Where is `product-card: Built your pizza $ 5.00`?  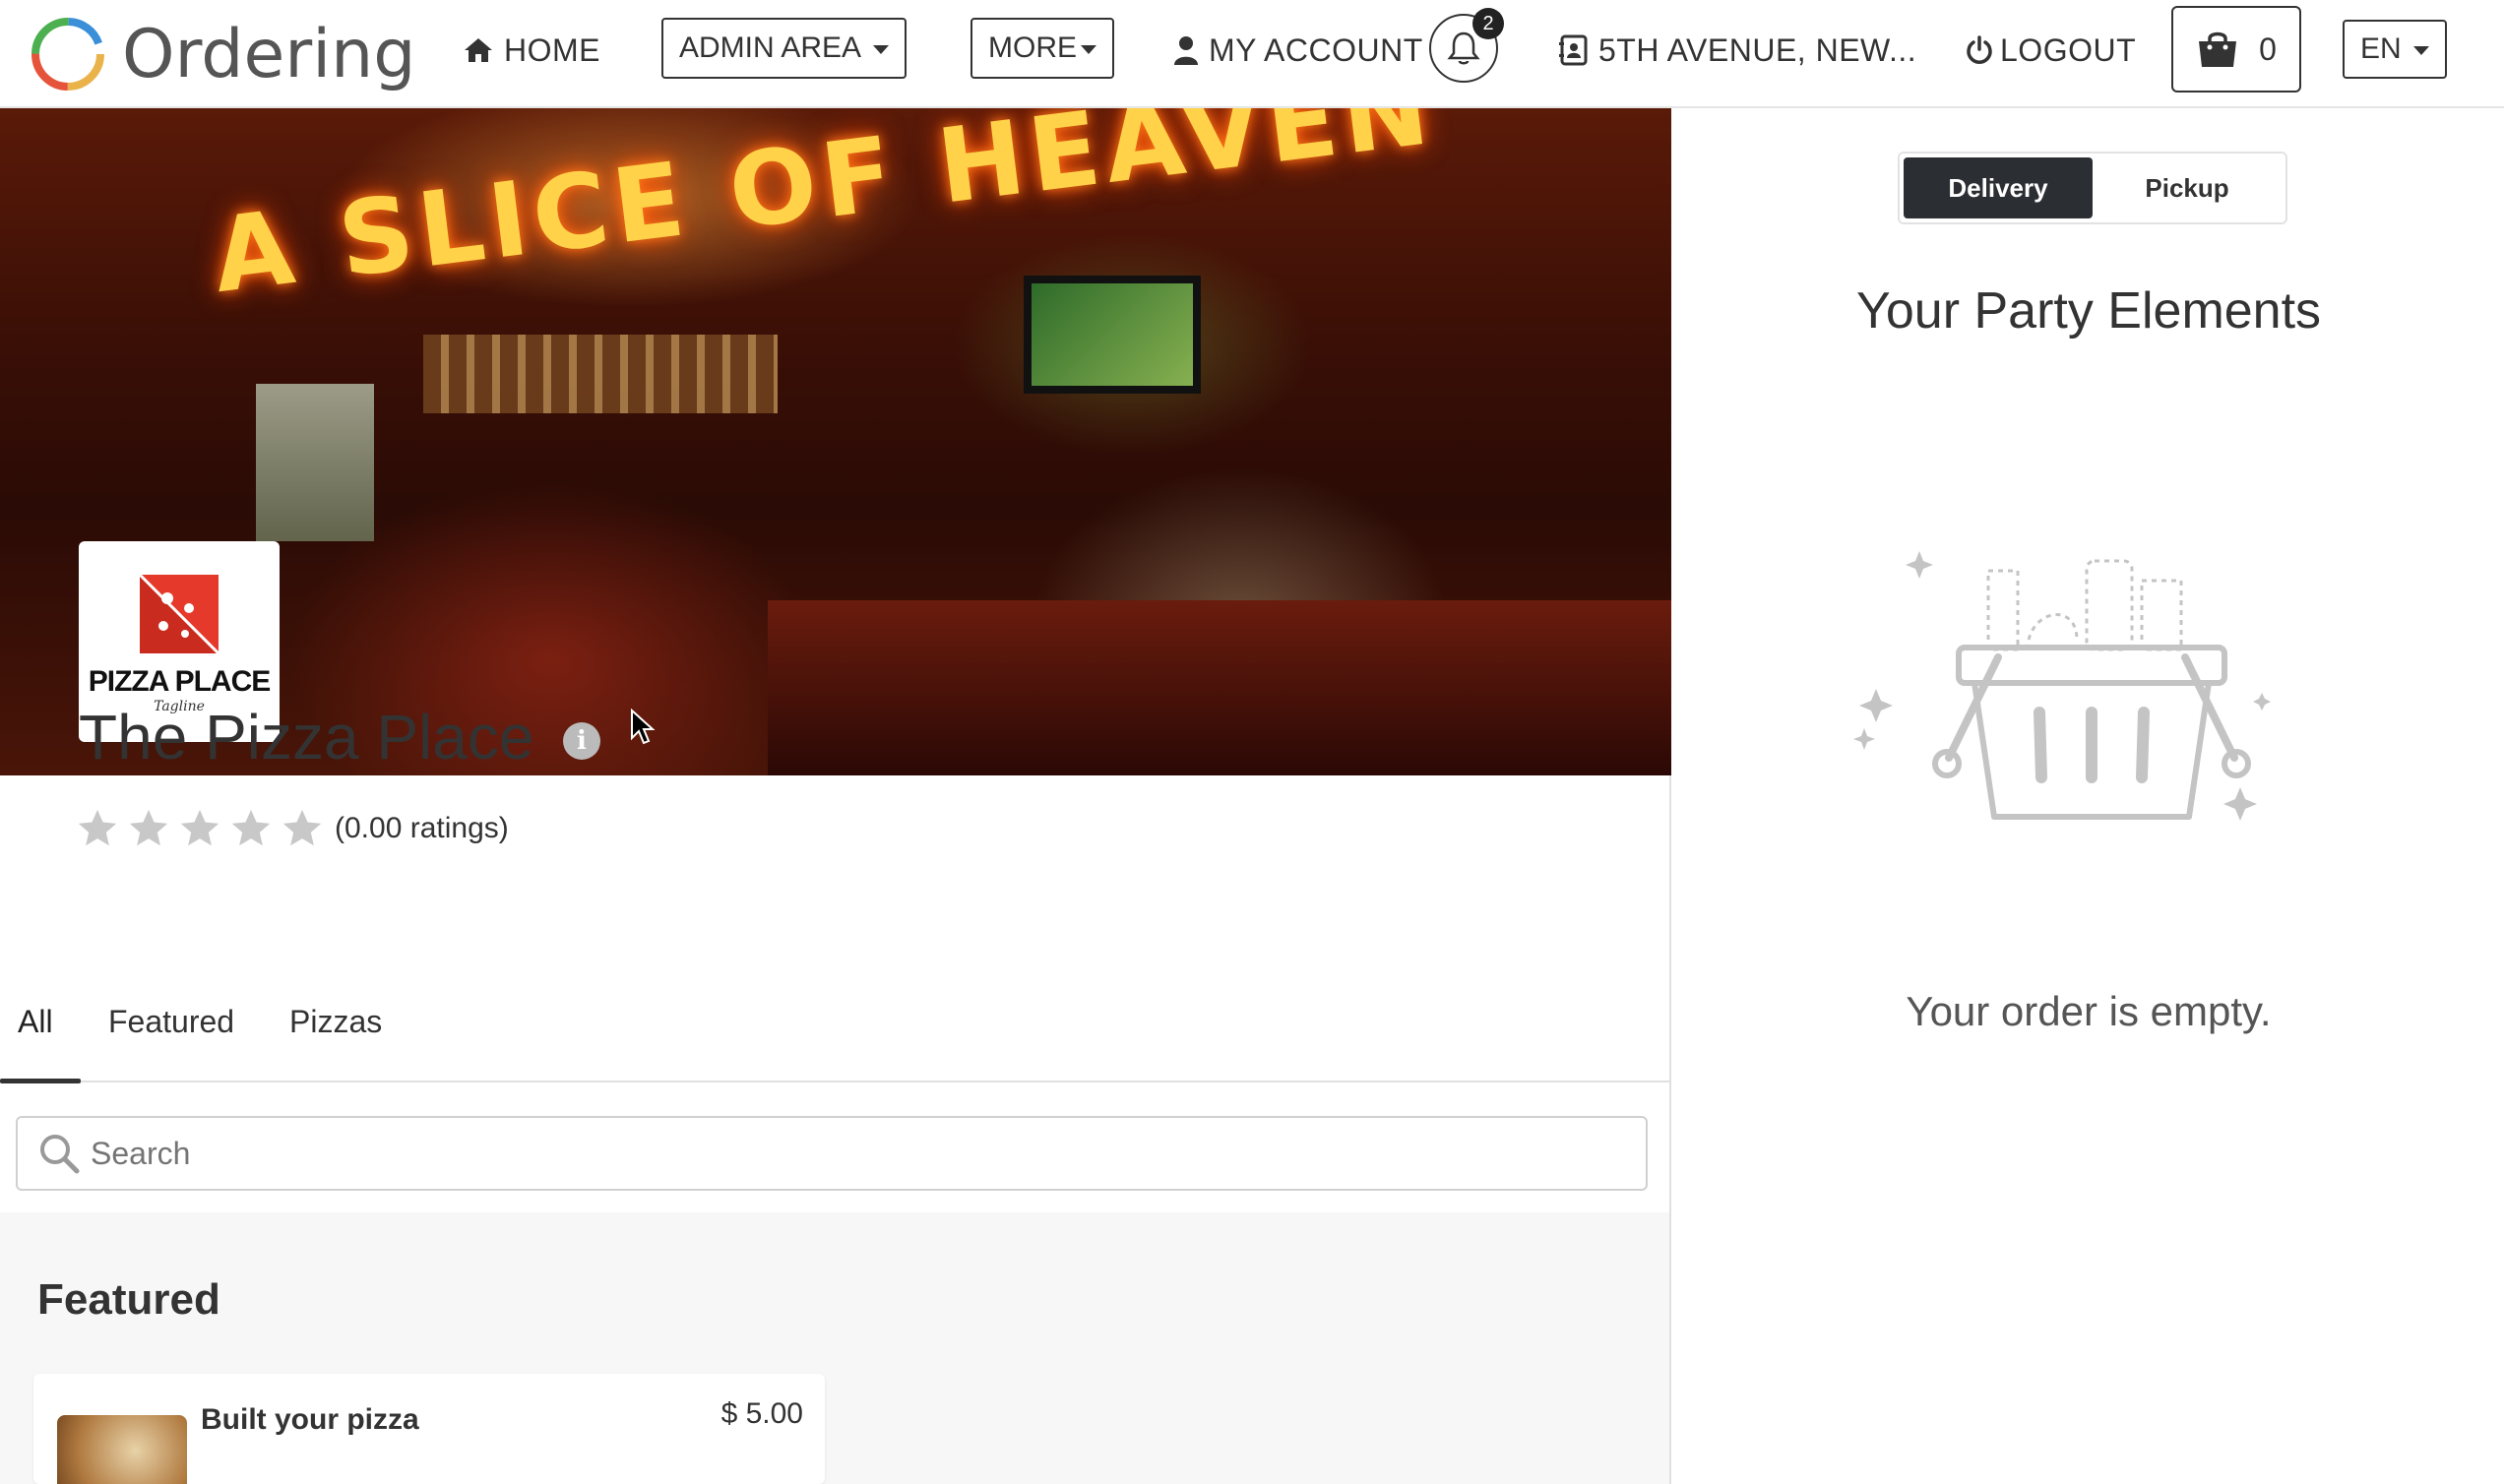
product-card: Built your pizza $ 5.00 is located at coordinates (429, 1429).